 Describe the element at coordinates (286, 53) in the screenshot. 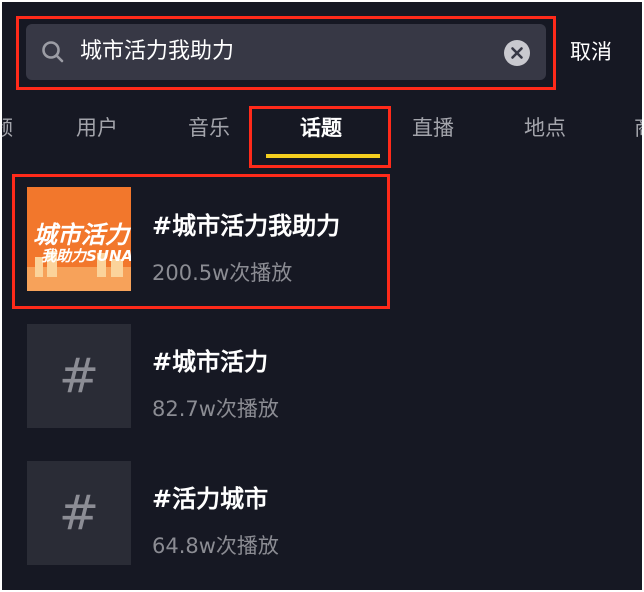

I see `search-highlight-box` at that location.